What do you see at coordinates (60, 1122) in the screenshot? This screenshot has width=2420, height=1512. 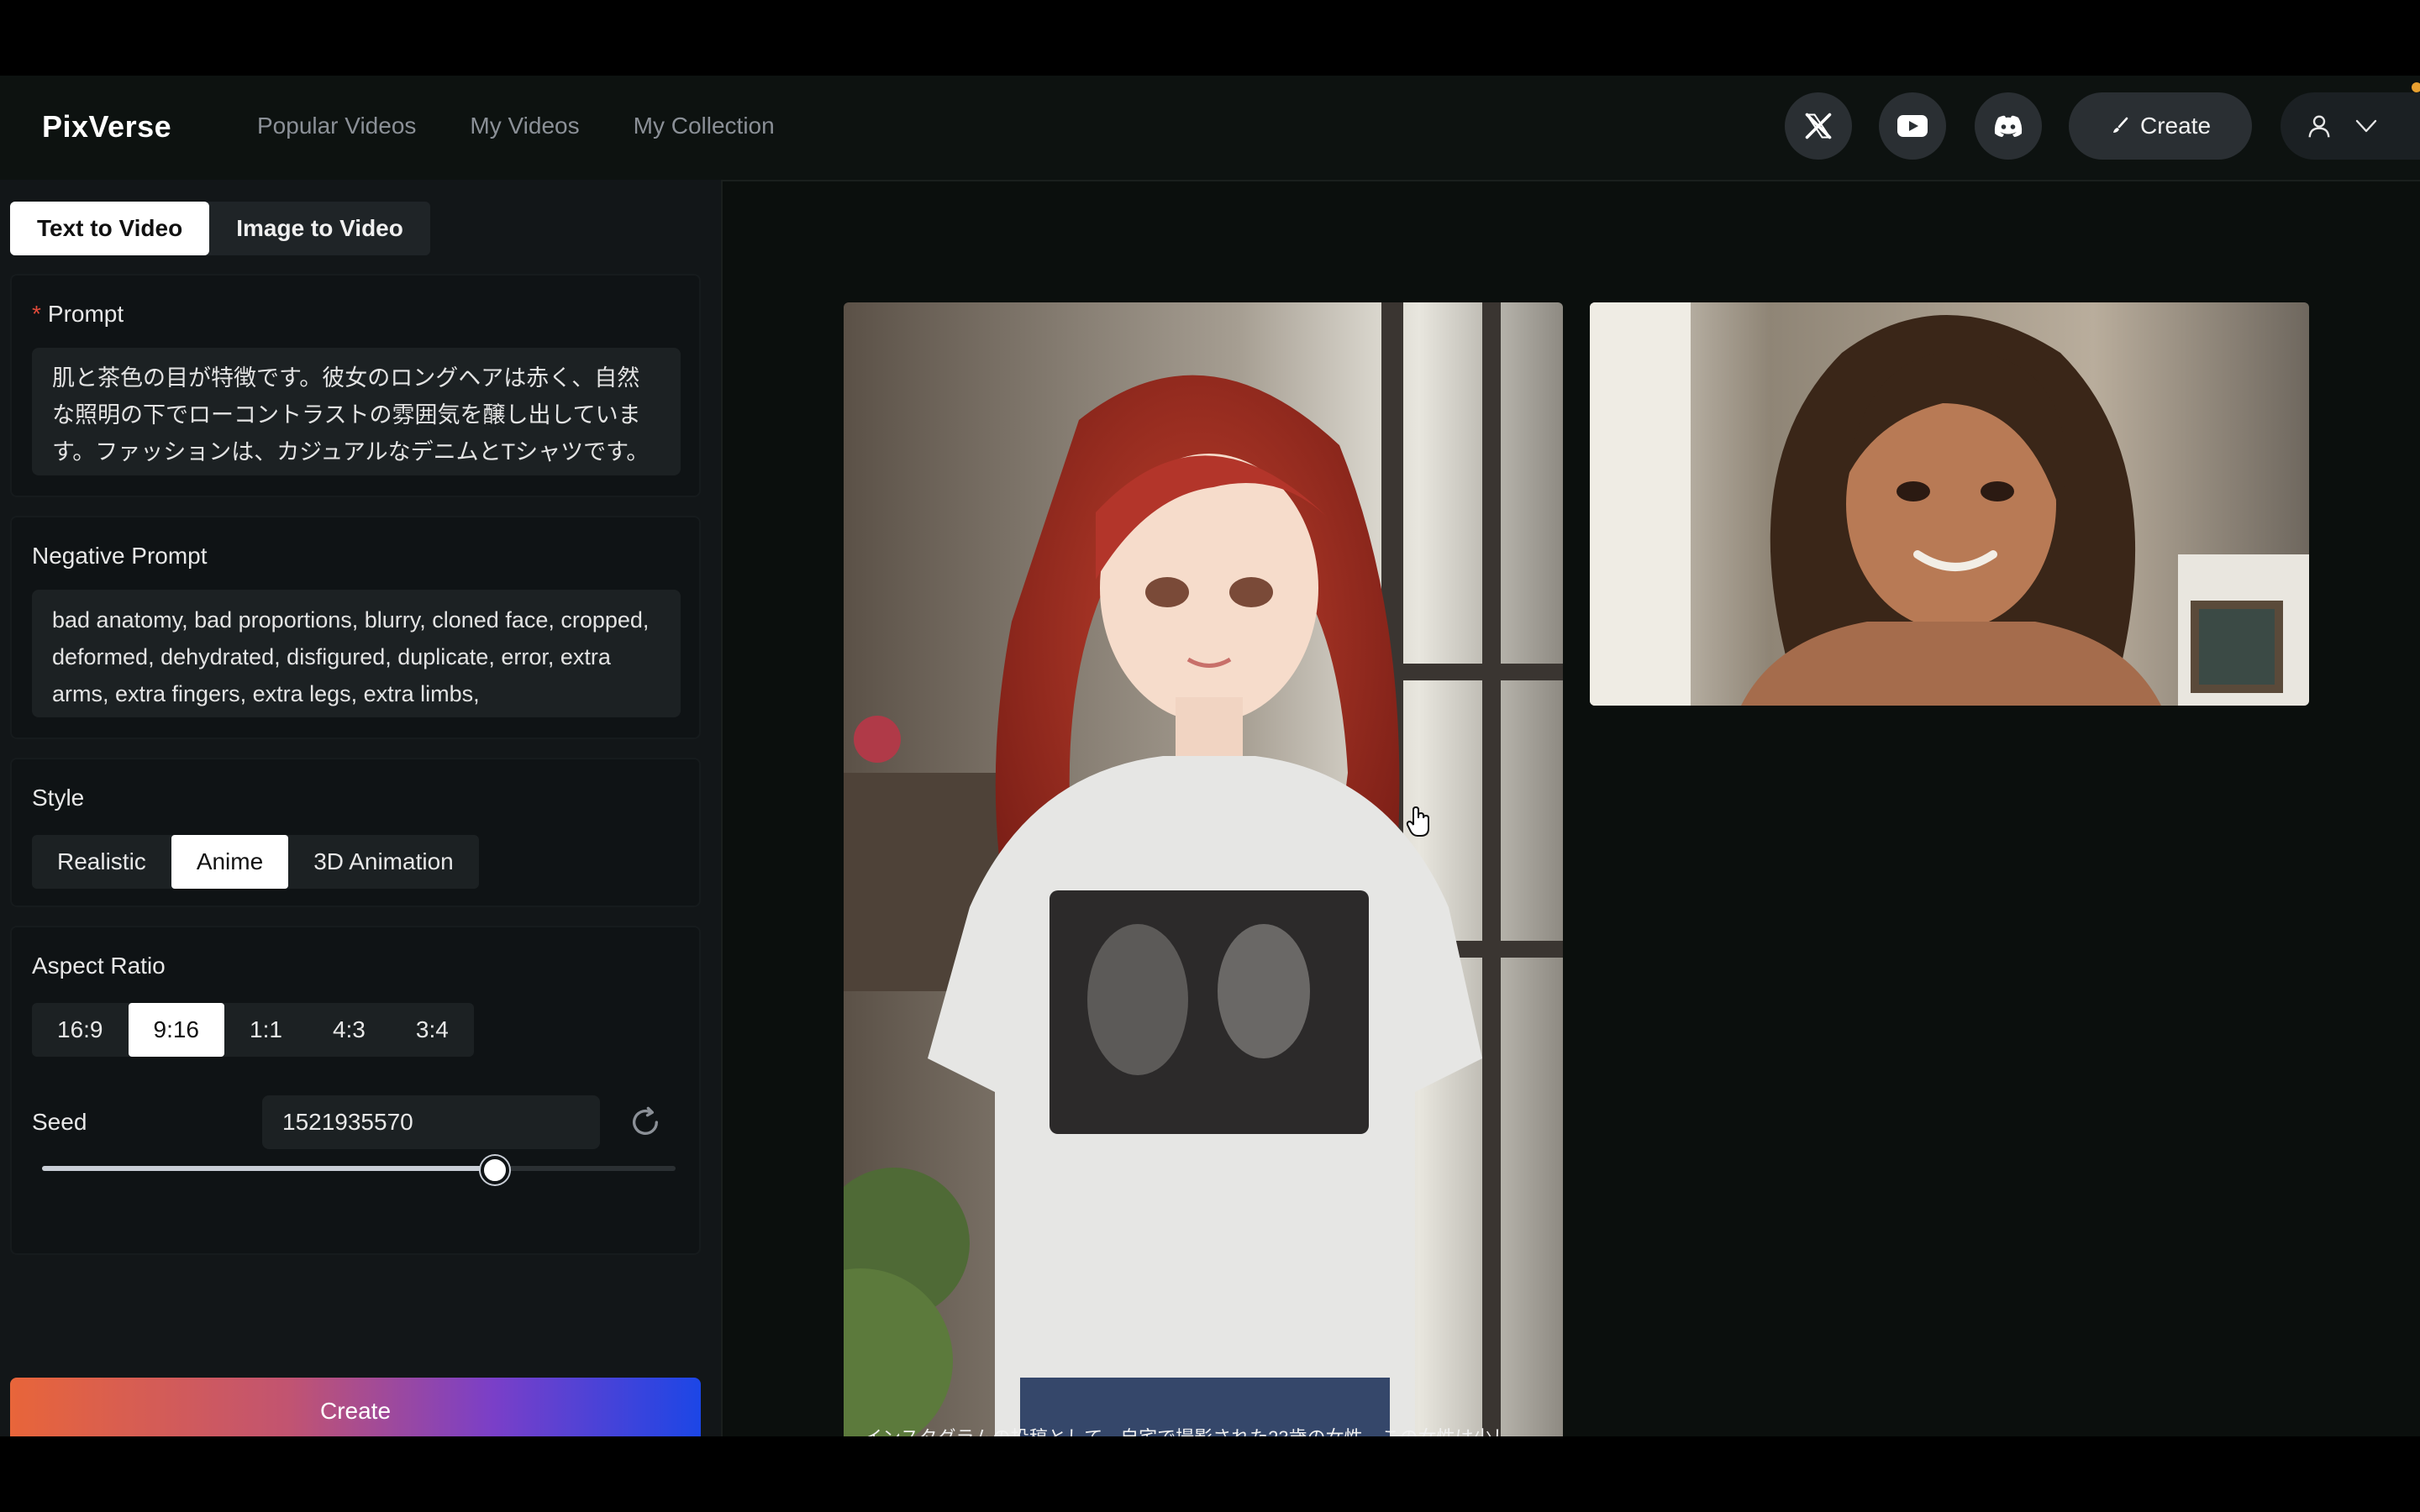 I see `seed-label: Seed` at bounding box center [60, 1122].